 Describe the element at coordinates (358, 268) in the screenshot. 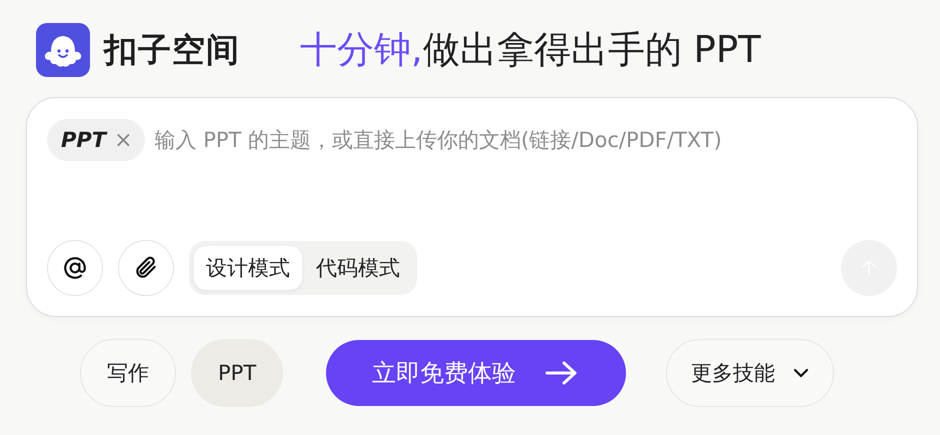

I see `mode-tab: 代码模式` at that location.